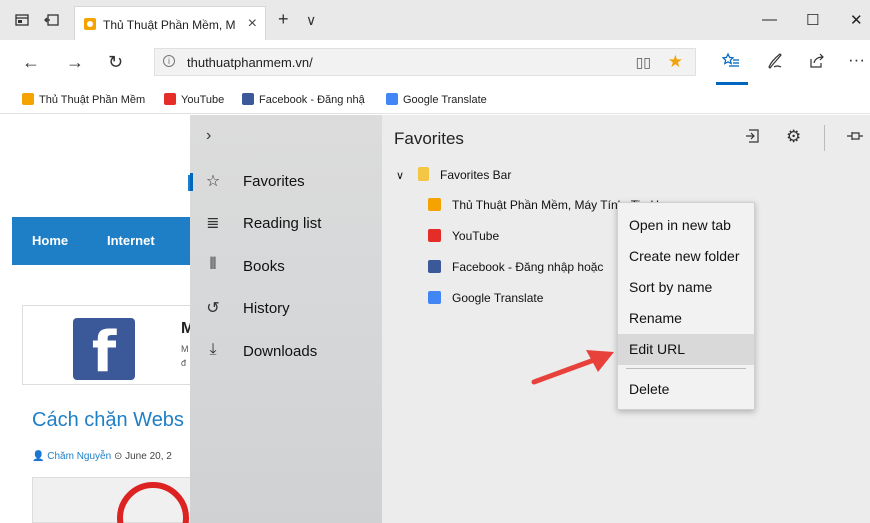  Describe the element at coordinates (572, 367) in the screenshot. I see `annotation-arrow-icon` at that location.